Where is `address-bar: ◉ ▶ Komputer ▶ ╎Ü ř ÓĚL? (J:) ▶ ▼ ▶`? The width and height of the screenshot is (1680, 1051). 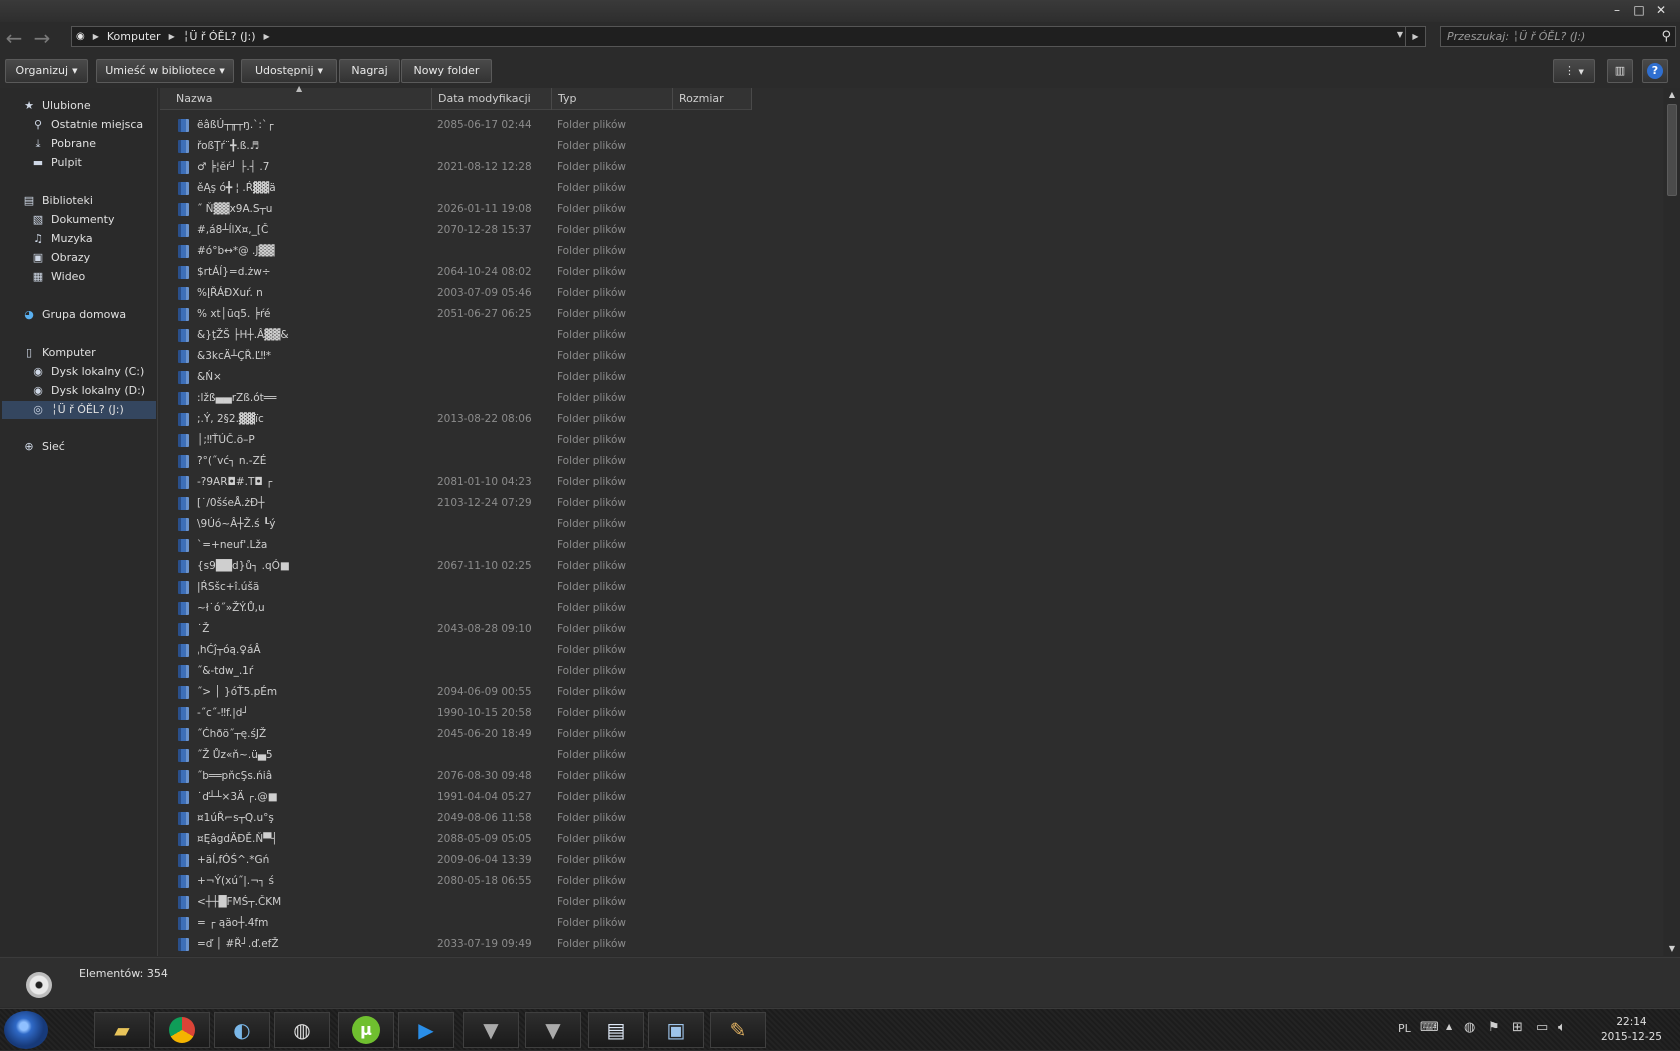
address-bar: ◉ ▶ Komputer ▶ ╎Ü ř ÓĚL? (J:) ▶ ▼ ▶ is located at coordinates (748, 36).